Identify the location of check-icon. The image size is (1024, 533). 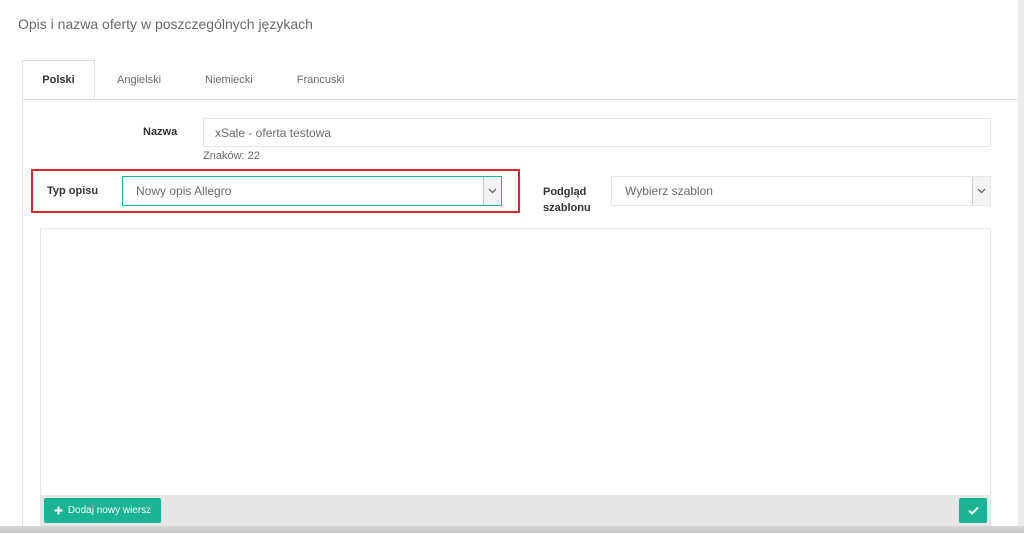
(973, 510).